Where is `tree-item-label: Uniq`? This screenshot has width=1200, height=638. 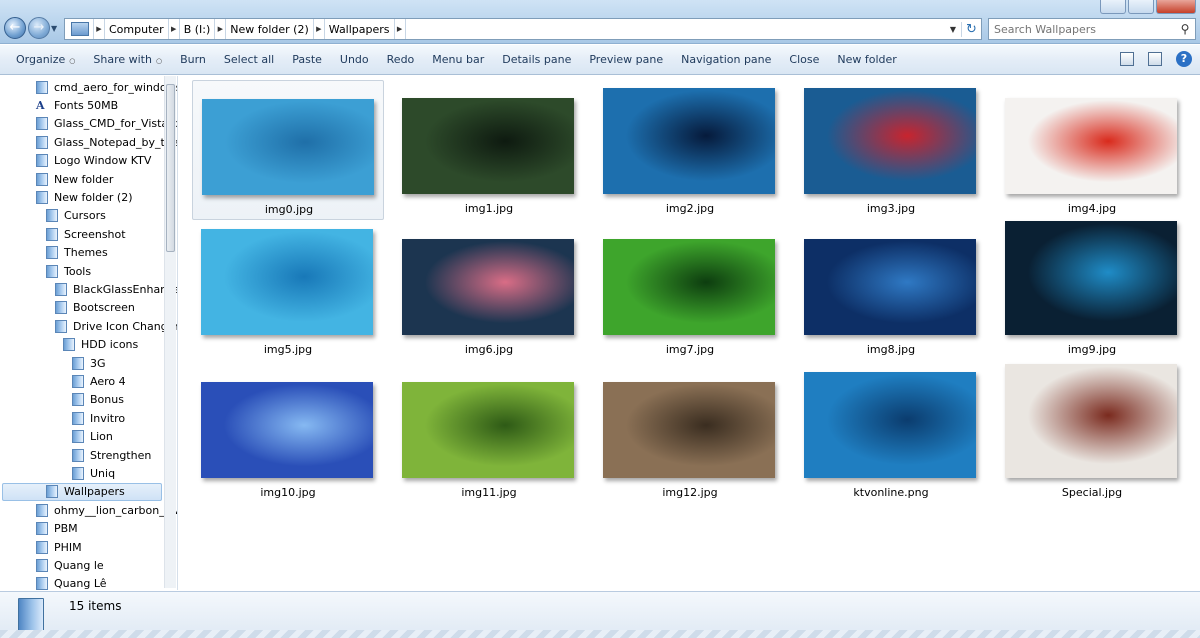 tree-item-label: Uniq is located at coordinates (103, 473).